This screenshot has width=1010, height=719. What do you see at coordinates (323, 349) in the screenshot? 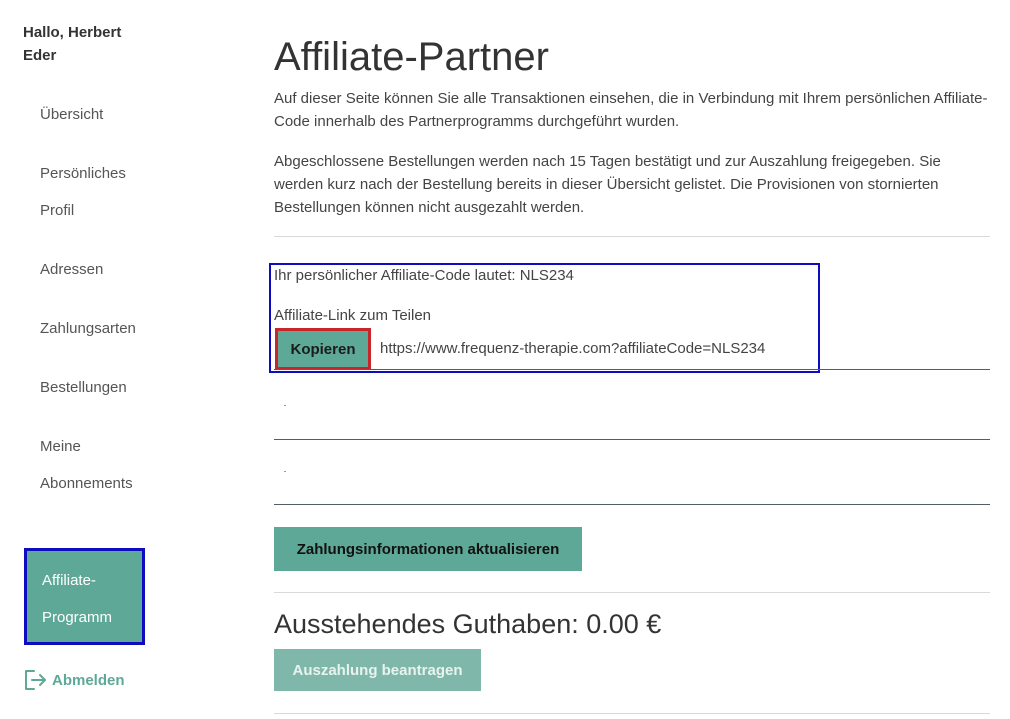
I see `copy-button: Kopieren` at bounding box center [323, 349].